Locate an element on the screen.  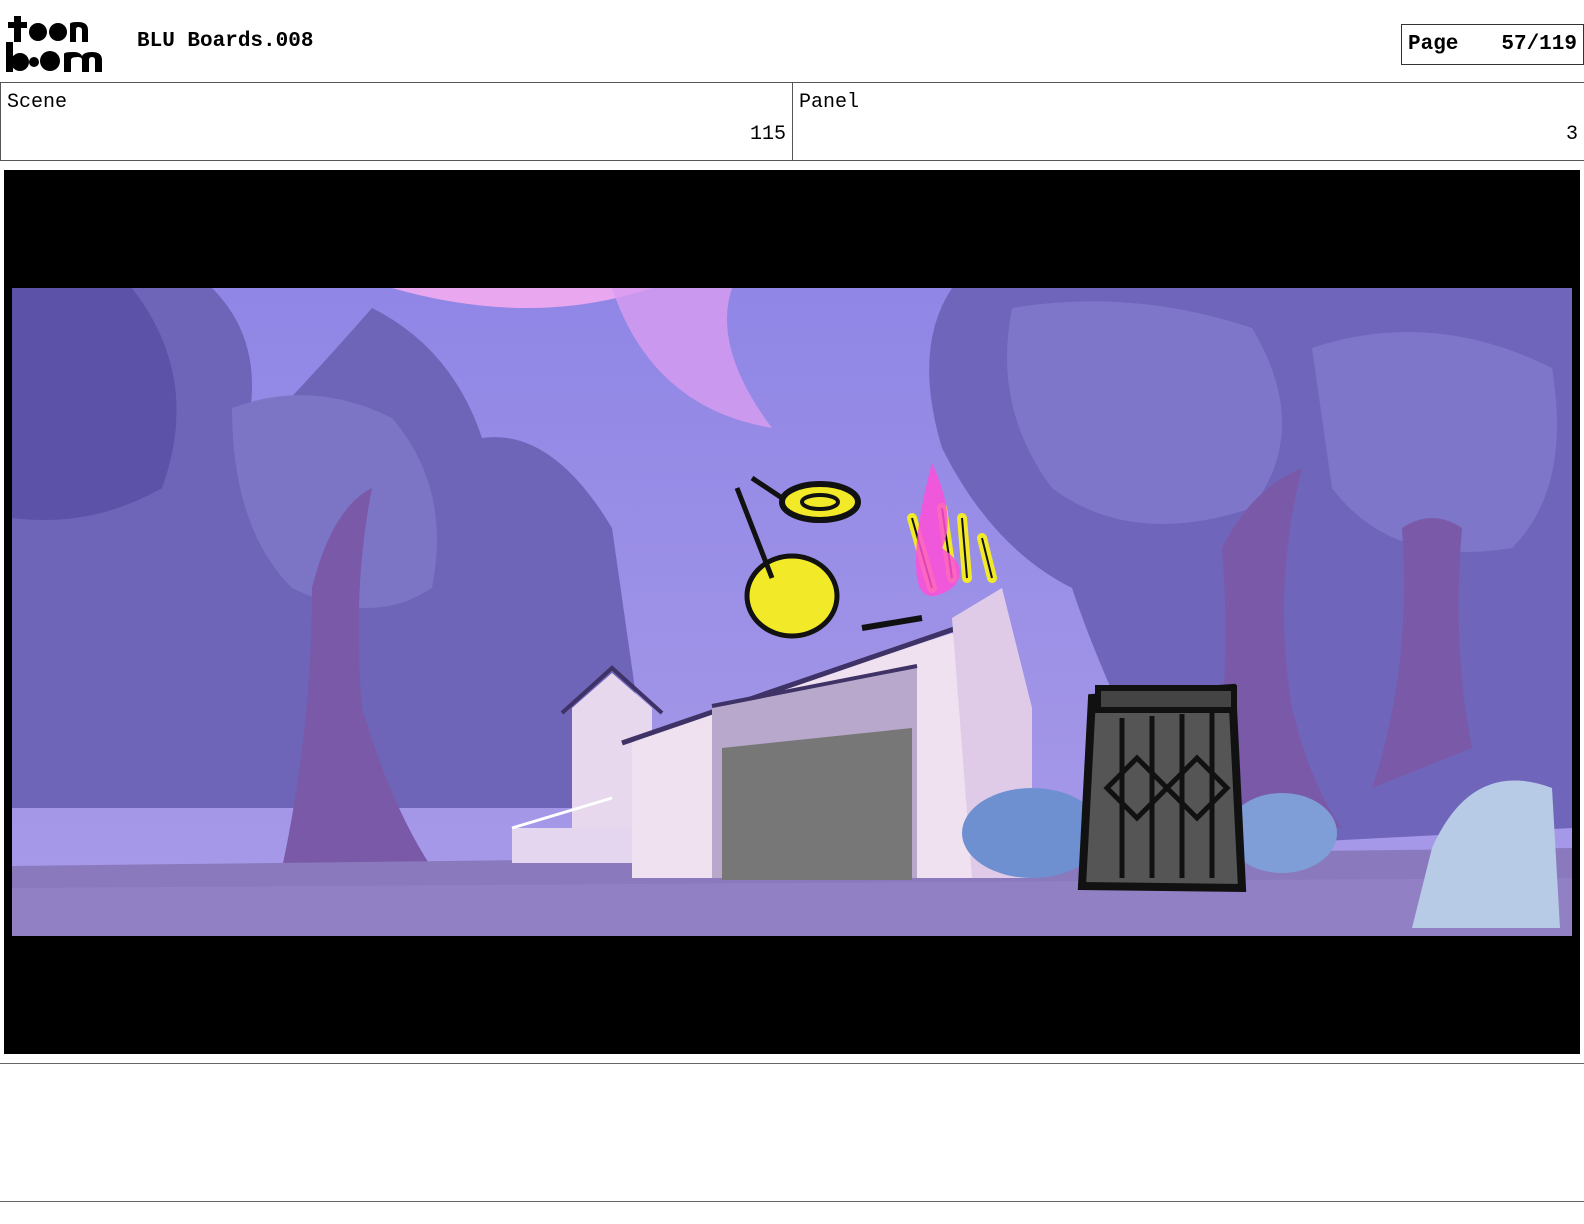
scene-number: 115 is located at coordinates (767, 134).